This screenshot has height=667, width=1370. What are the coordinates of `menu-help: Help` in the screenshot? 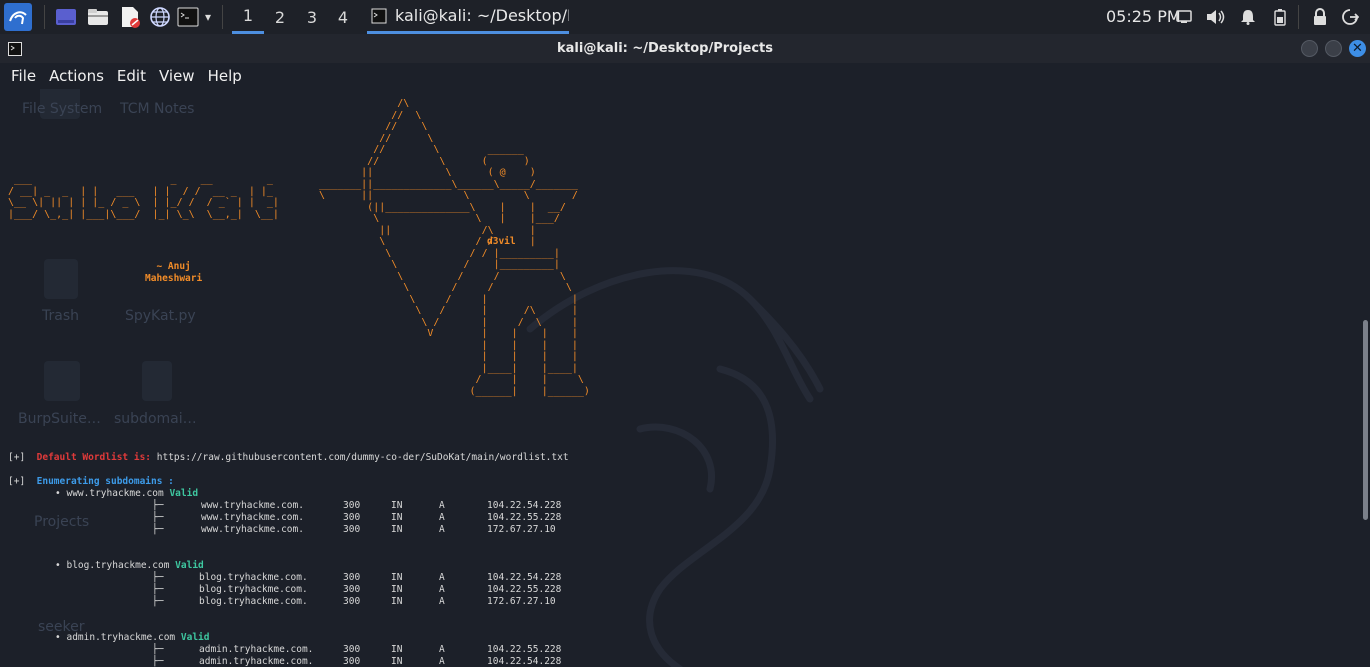 It's located at (225, 76).